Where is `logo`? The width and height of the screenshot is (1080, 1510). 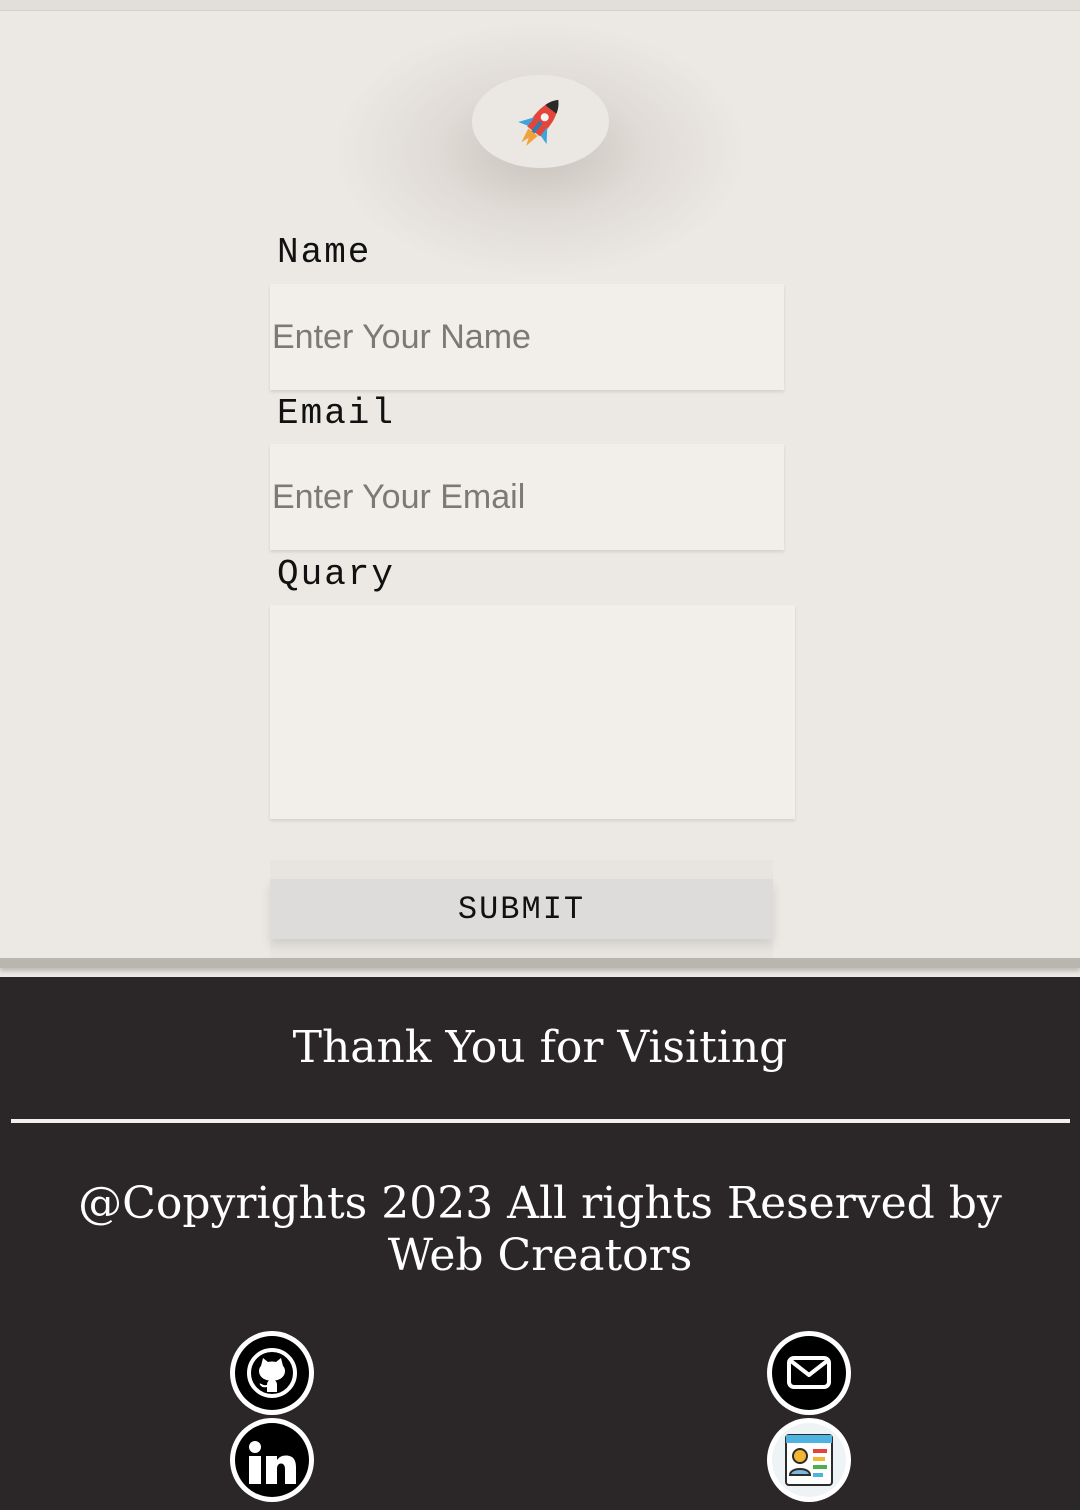 logo is located at coordinates (540, 121).